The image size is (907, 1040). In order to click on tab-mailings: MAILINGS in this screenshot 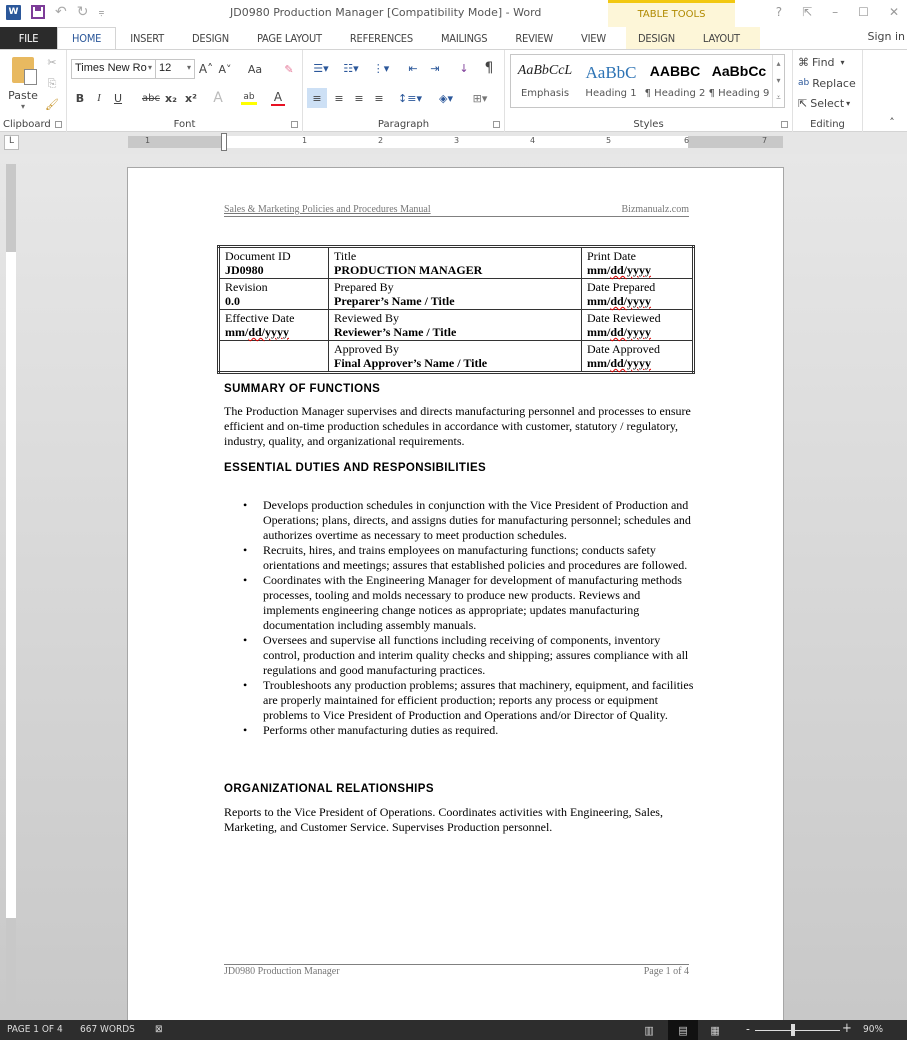, I will do `click(464, 38)`.